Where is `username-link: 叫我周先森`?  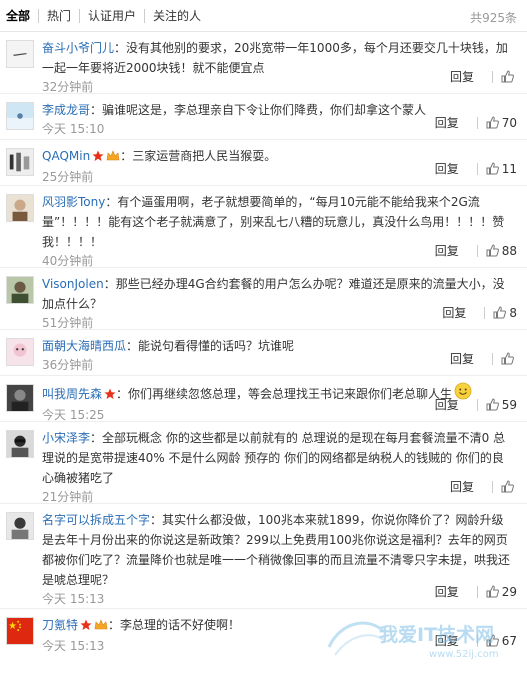
username-link: 叫我周先森 is located at coordinates (72, 394).